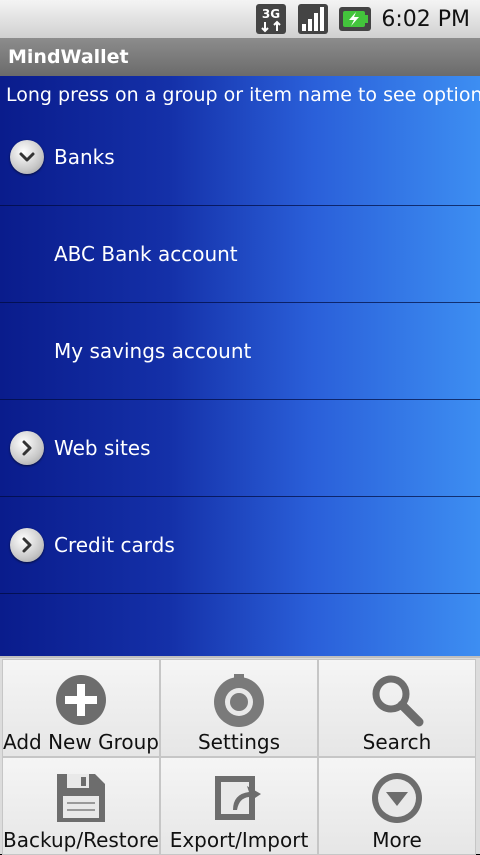 The image size is (480, 855). I want to click on menu-label: Add New Group, so click(81, 742).